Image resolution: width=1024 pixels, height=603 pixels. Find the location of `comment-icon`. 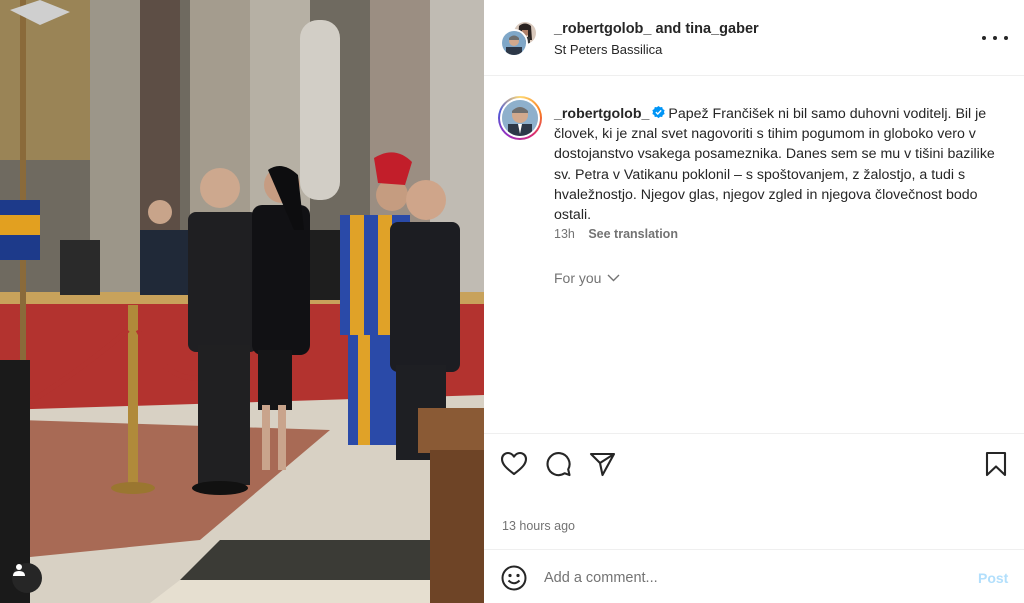

comment-icon is located at coordinates (558, 464).